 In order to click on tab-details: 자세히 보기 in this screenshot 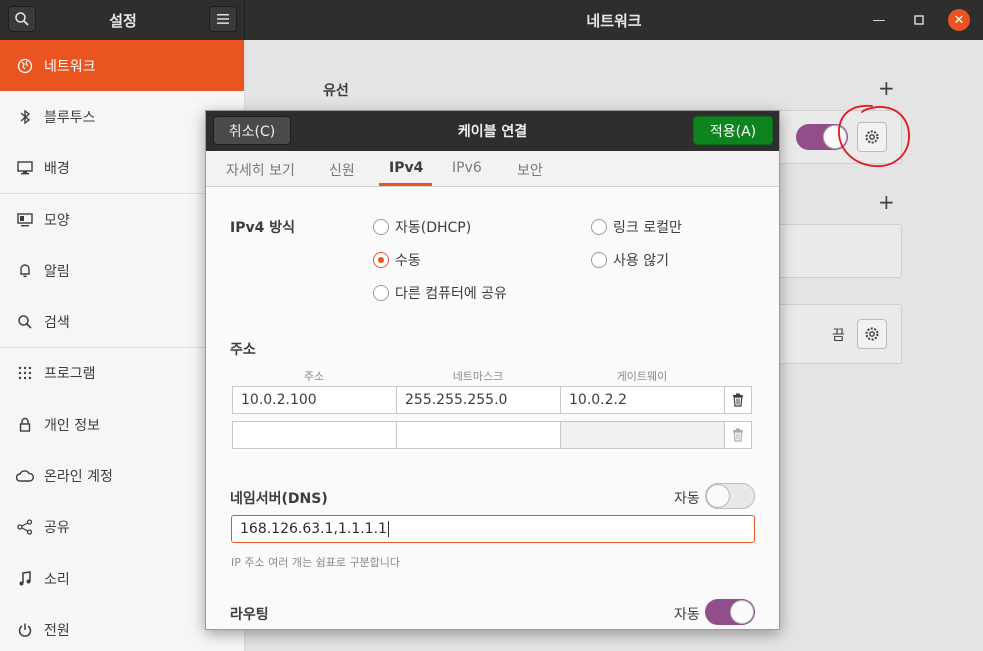, I will do `click(260, 170)`.